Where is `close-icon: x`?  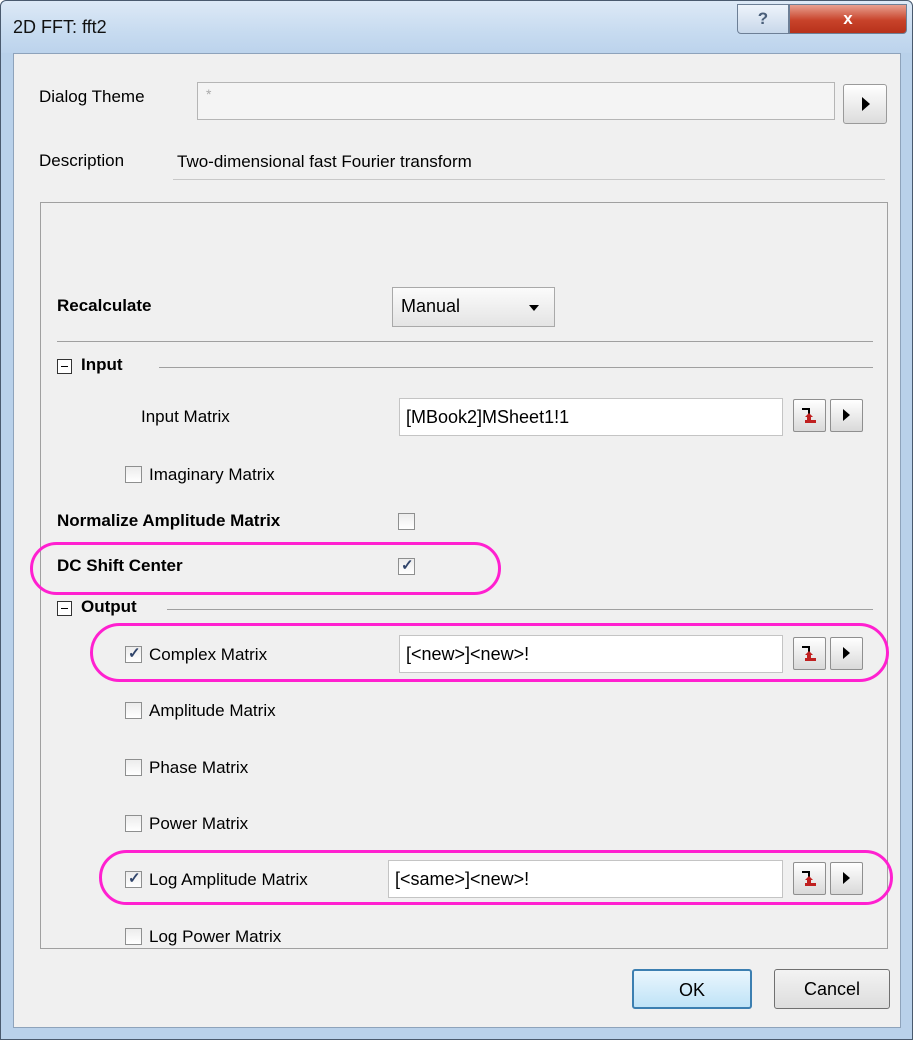
close-icon: x is located at coordinates (848, 18).